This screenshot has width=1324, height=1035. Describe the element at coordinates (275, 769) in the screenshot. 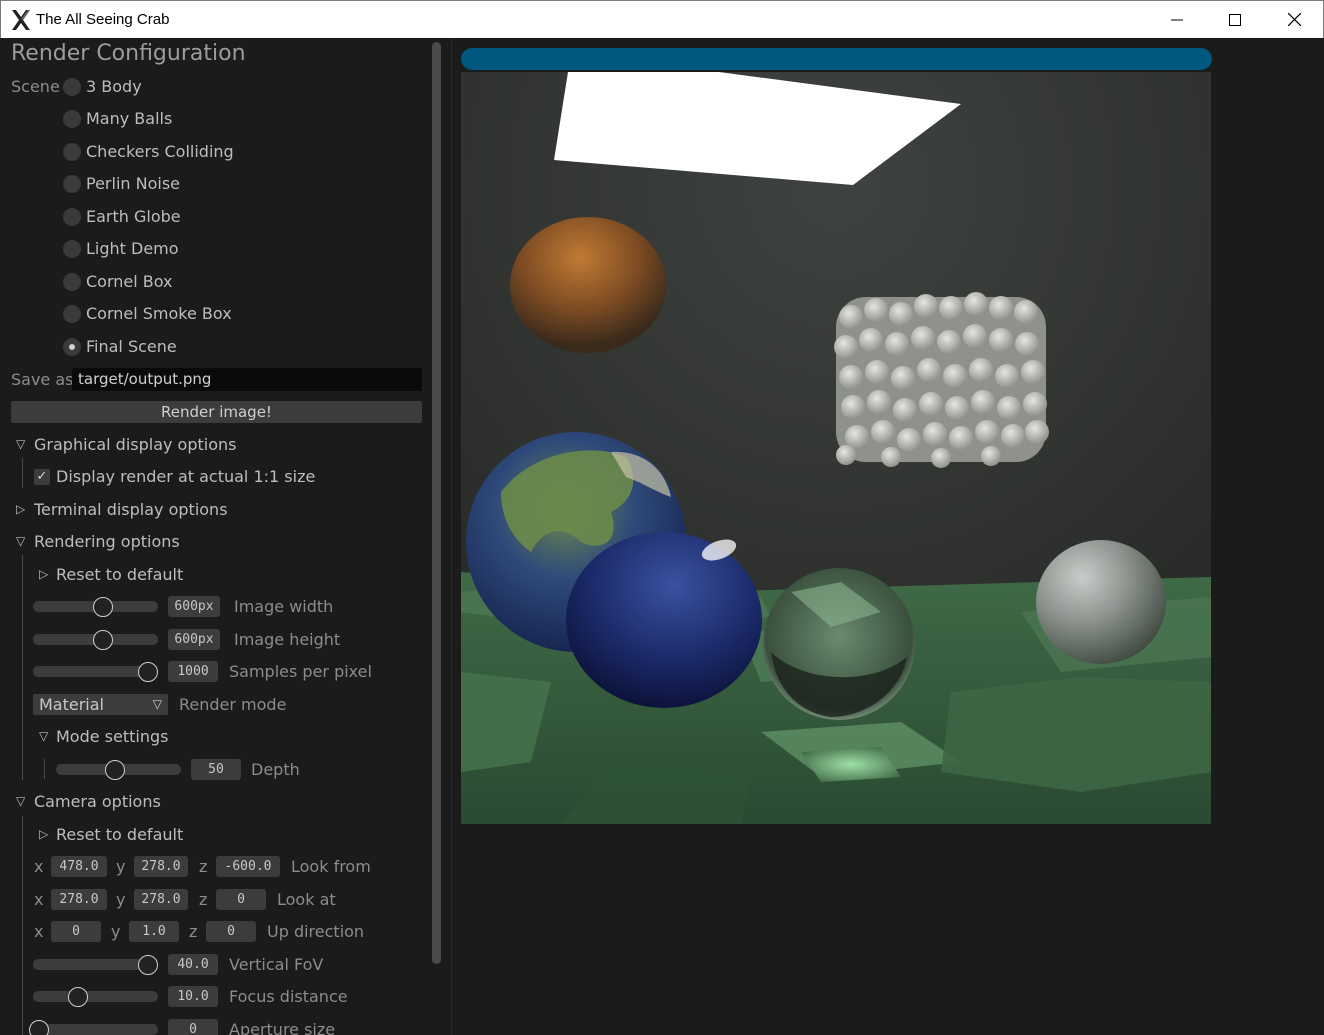

I see `depth-label: Depth` at that location.